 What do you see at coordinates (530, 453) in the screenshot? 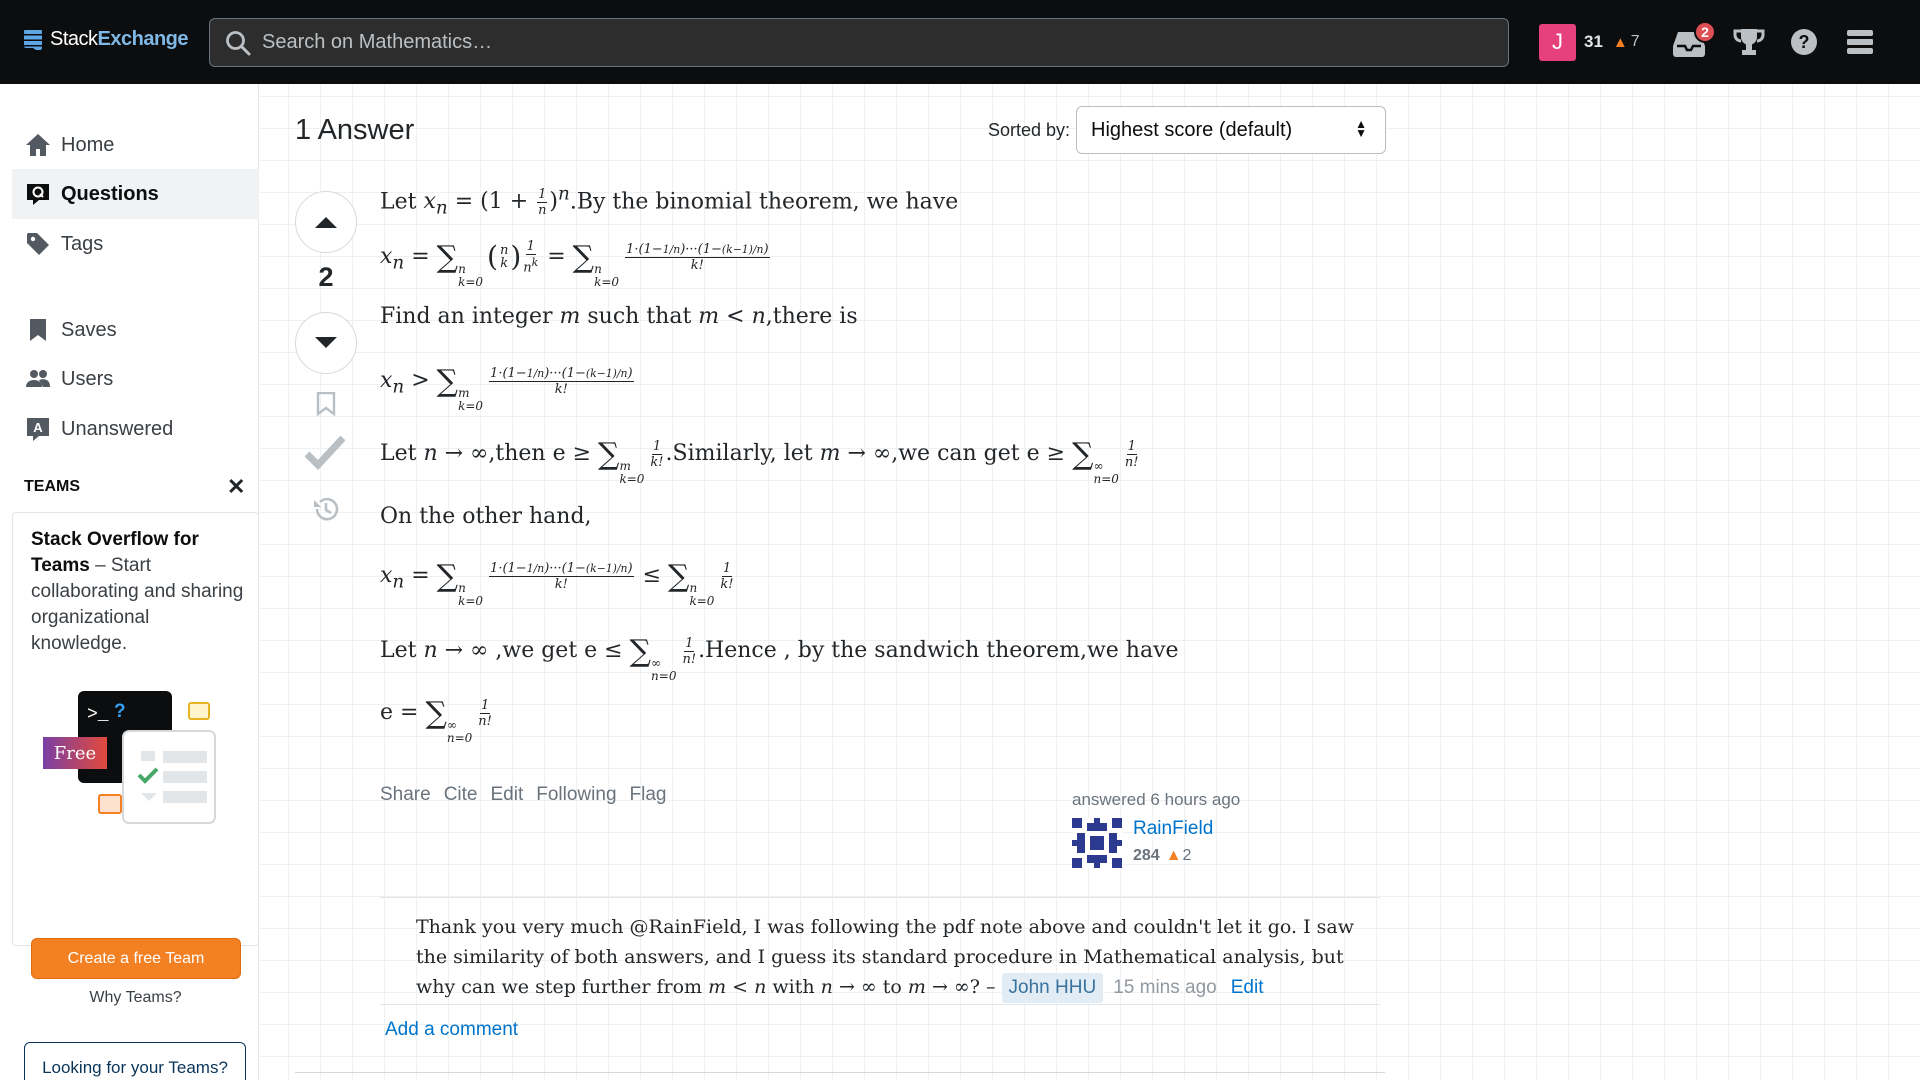
I see `answer-text: ,then e` at bounding box center [530, 453].